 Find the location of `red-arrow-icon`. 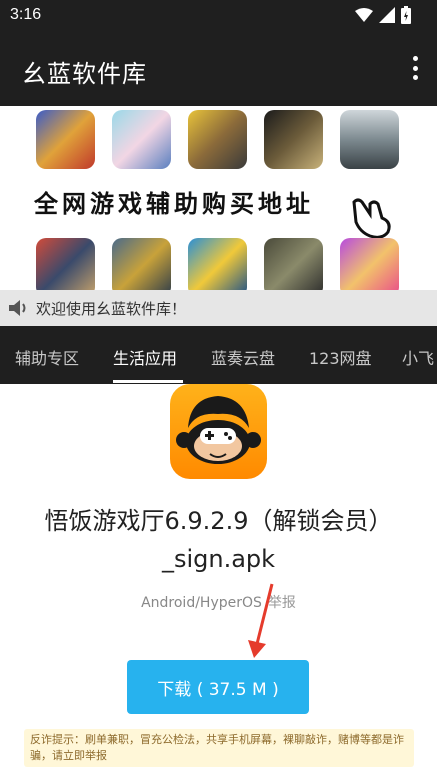

red-arrow-icon is located at coordinates (261, 620).